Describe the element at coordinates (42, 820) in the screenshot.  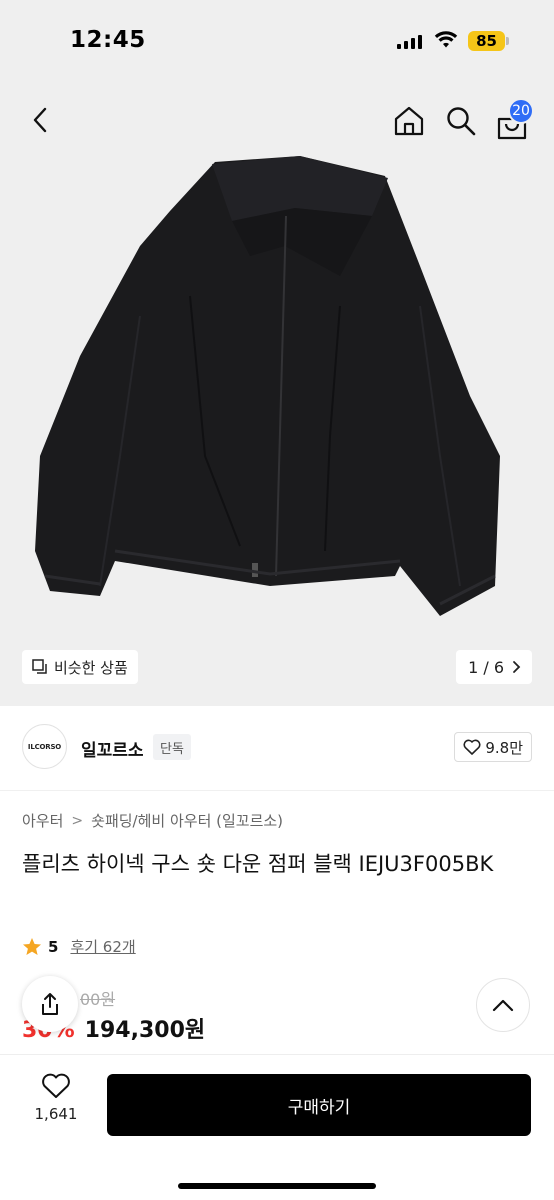
I see `breadcrumb-category: 아우터` at that location.